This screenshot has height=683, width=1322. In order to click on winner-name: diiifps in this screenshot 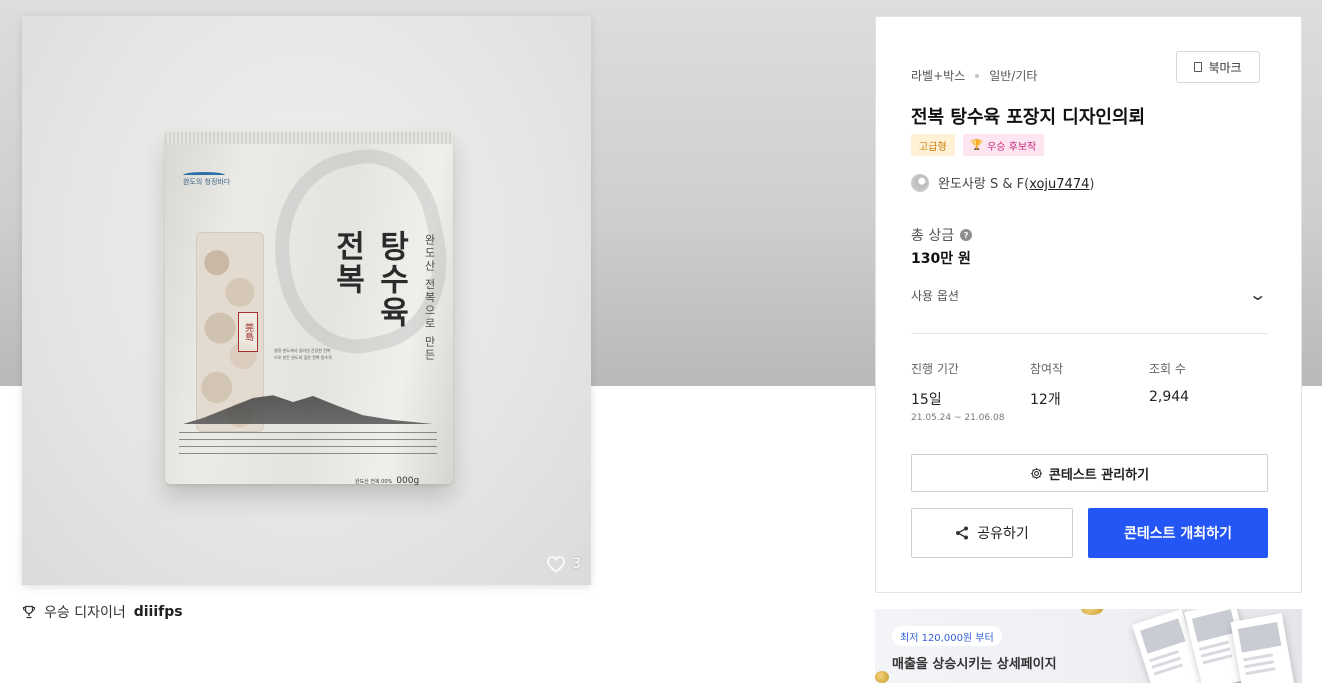, I will do `click(158, 612)`.